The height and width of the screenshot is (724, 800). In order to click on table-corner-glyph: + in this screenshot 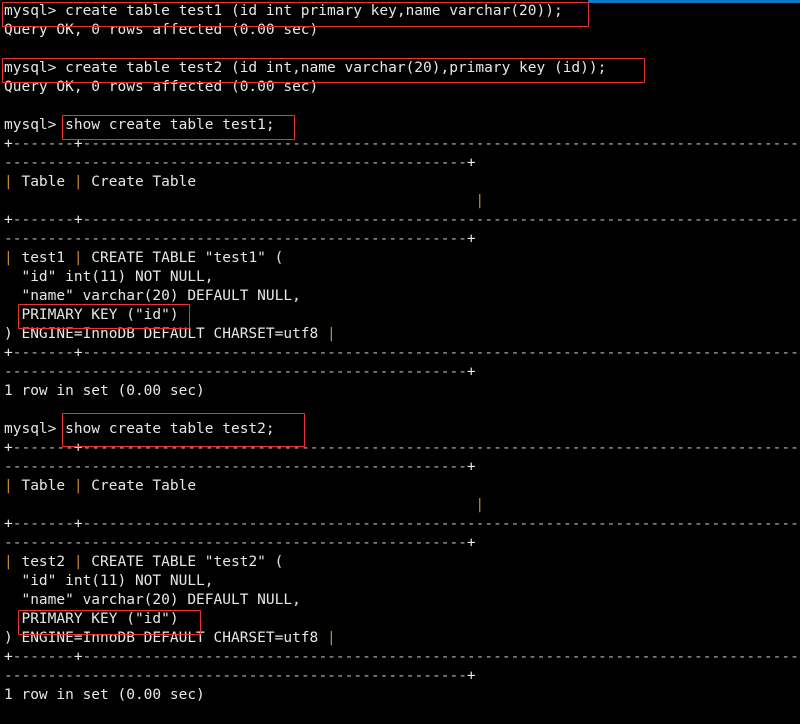, I will do `click(78, 144)`.